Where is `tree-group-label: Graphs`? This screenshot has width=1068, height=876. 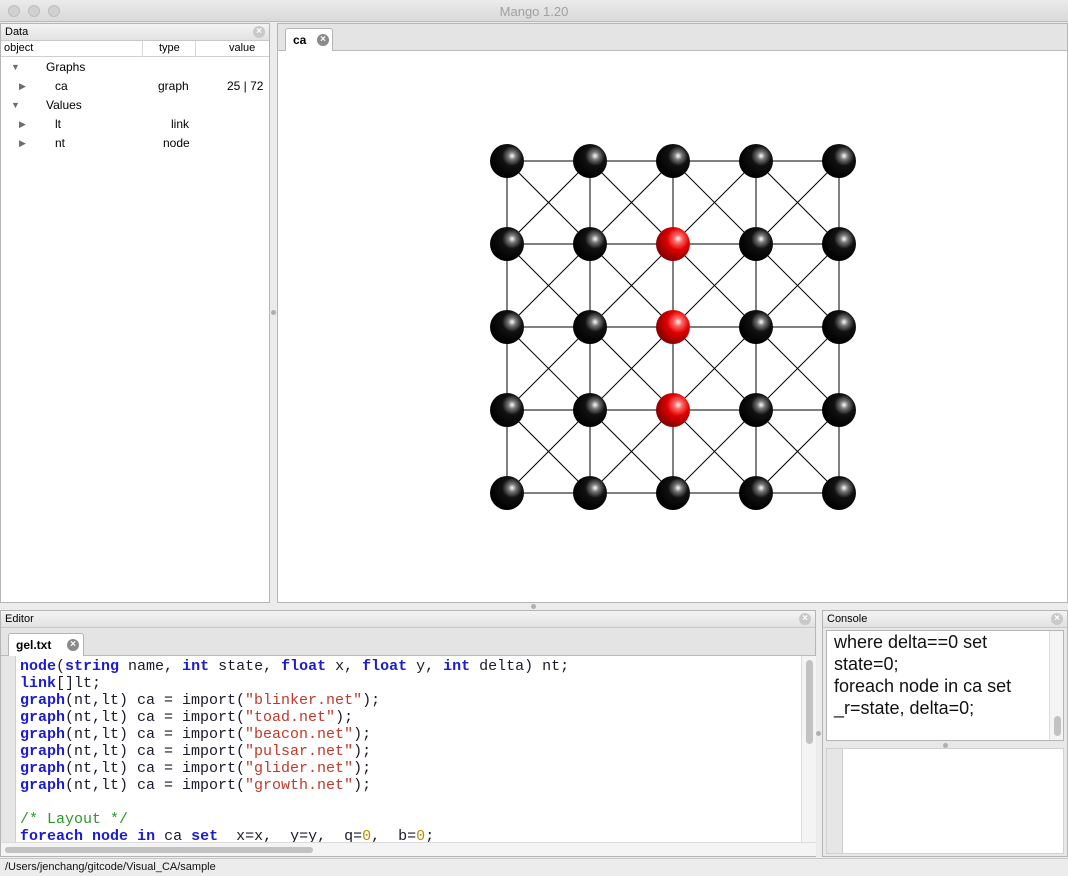 tree-group-label: Graphs is located at coordinates (66, 67).